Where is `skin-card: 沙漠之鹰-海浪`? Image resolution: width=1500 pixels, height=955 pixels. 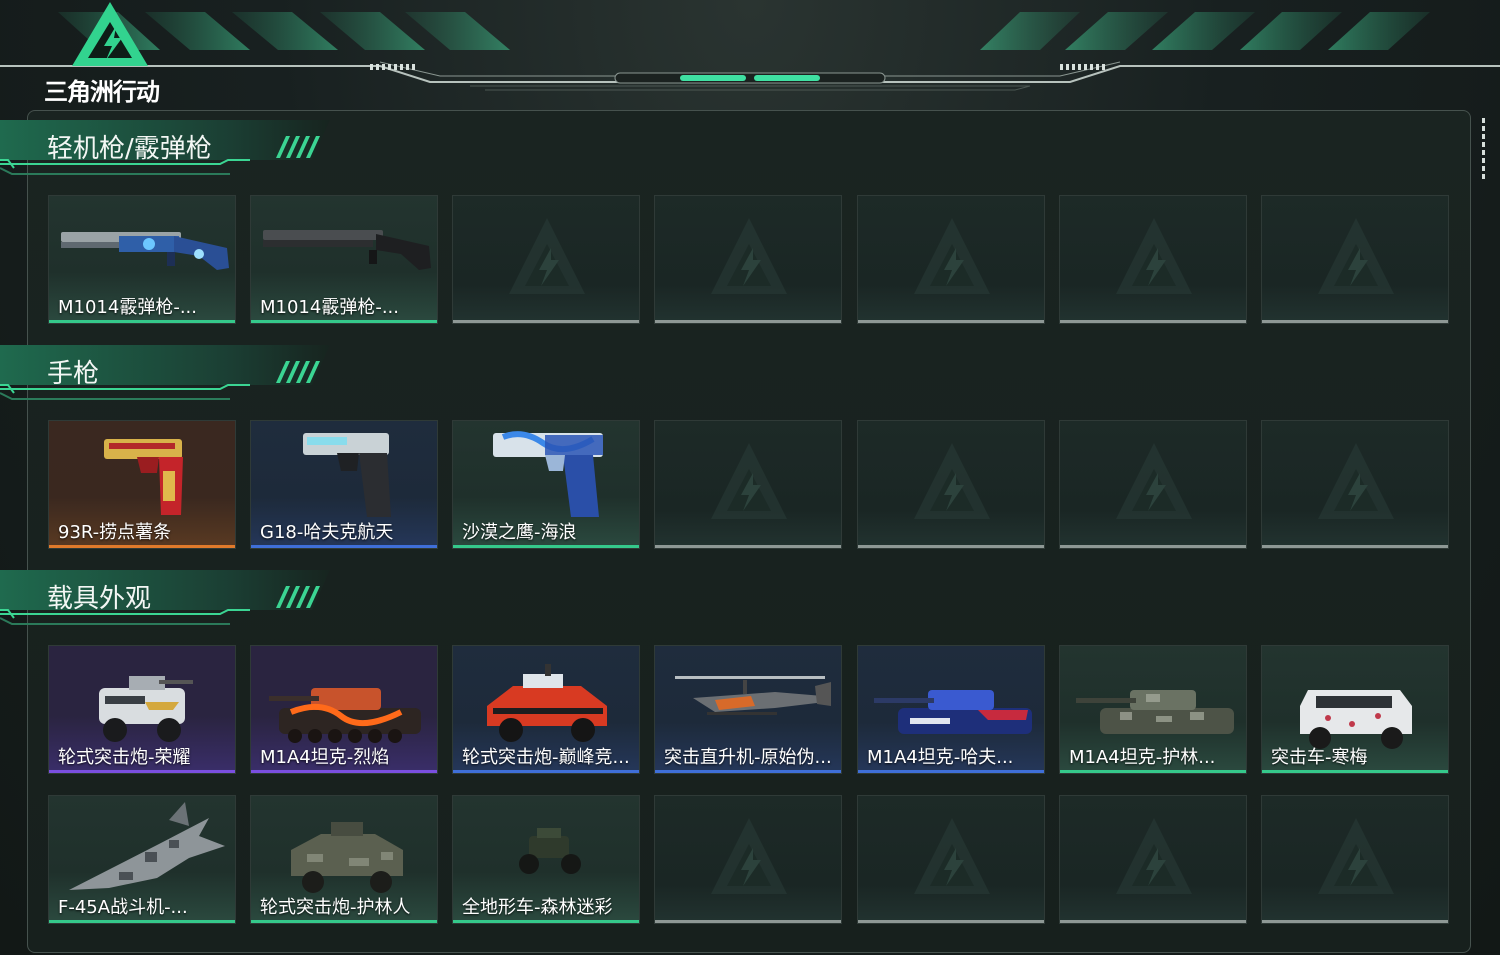 skin-card: 沙漠之鹰-海浪 is located at coordinates (546, 484).